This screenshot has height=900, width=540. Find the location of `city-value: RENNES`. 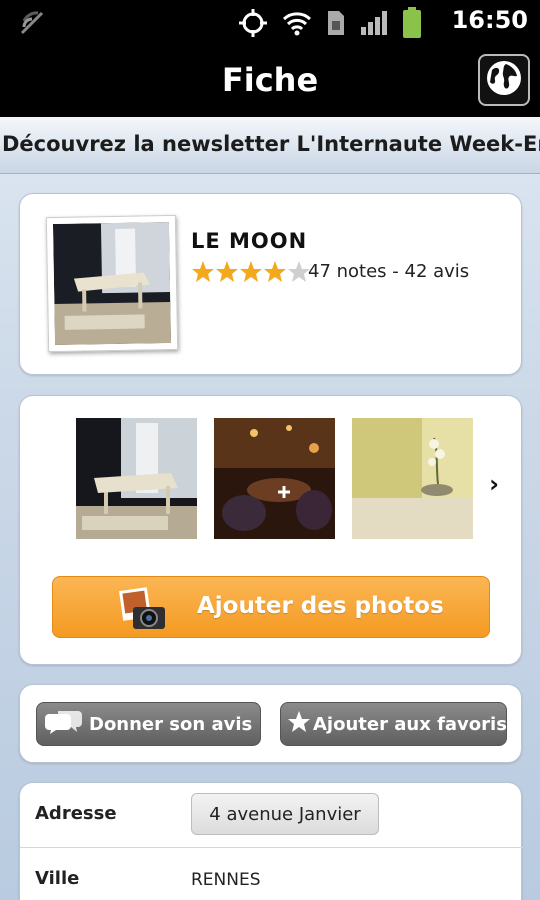

city-value: RENNES is located at coordinates (226, 880).